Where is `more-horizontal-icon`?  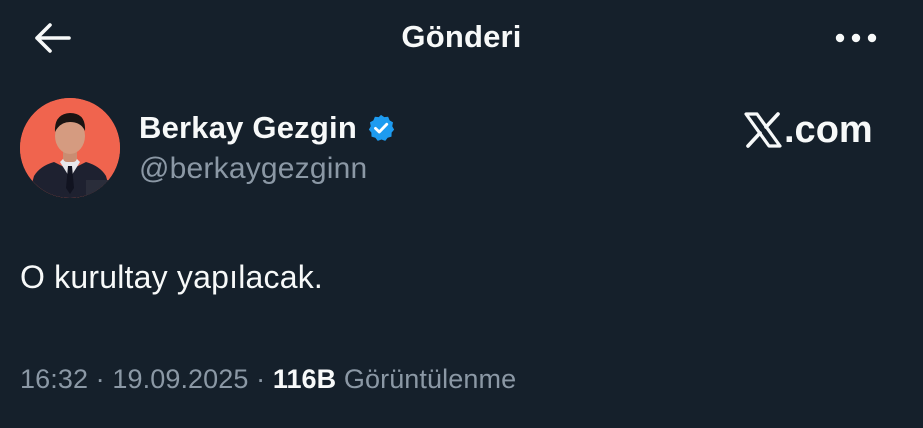 more-horizontal-icon is located at coordinates (856, 38).